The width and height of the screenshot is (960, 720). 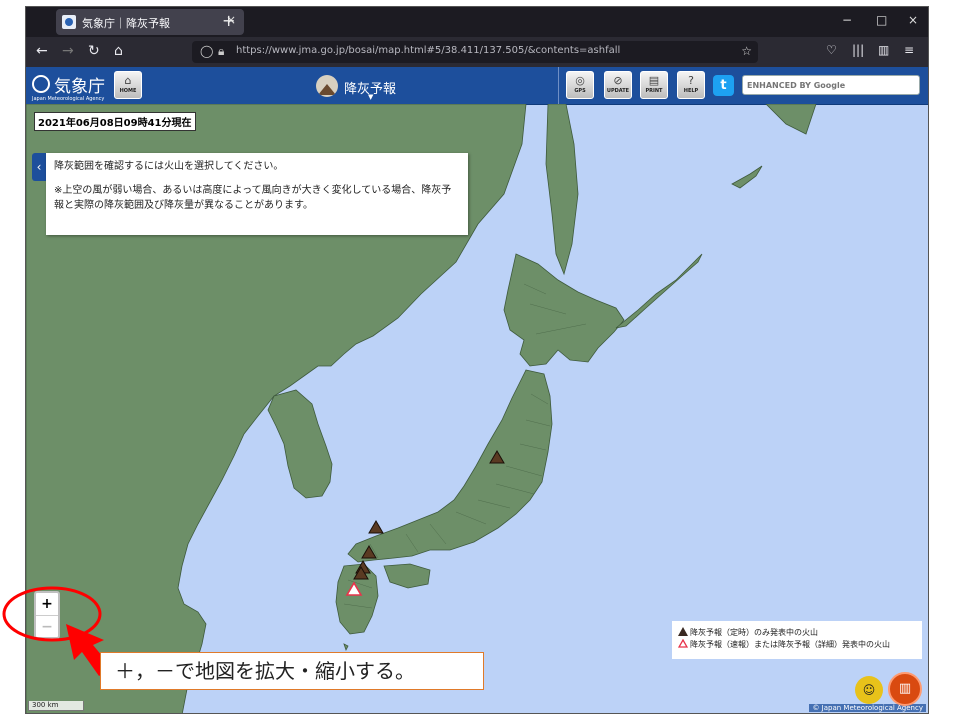 What do you see at coordinates (52, 614) in the screenshot?
I see `highlight-ellipse` at bounding box center [52, 614].